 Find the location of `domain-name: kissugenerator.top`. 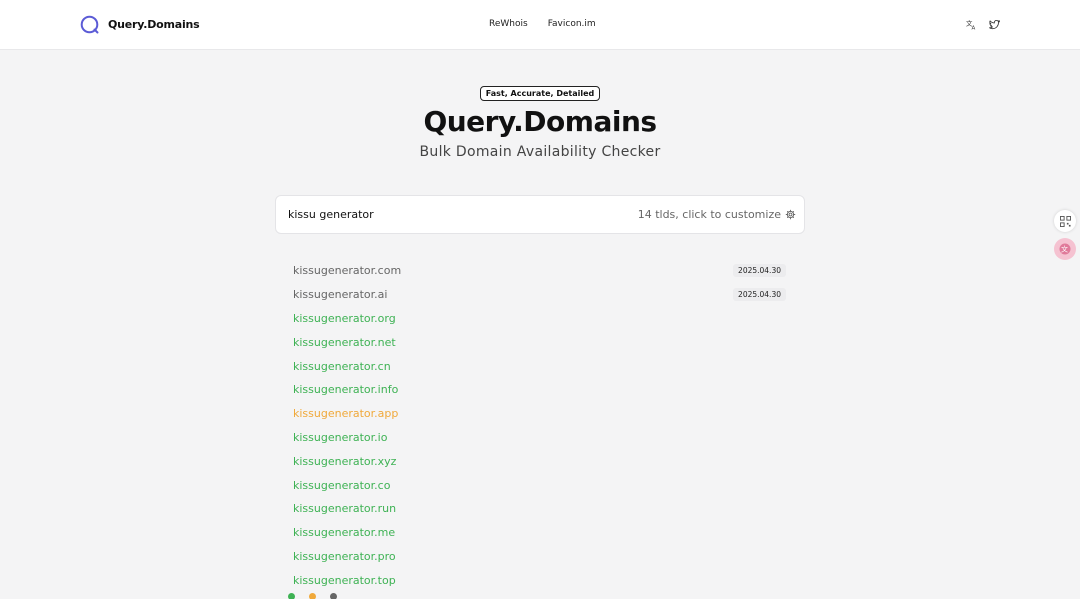

domain-name: kissugenerator.top is located at coordinates (344, 580).